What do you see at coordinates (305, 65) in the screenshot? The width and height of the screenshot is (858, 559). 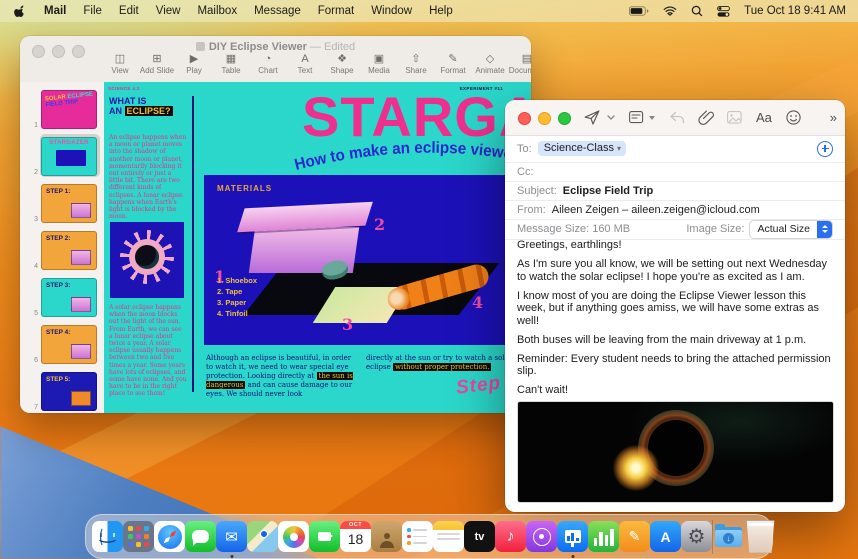 I see `text-button: A Text` at bounding box center [305, 65].